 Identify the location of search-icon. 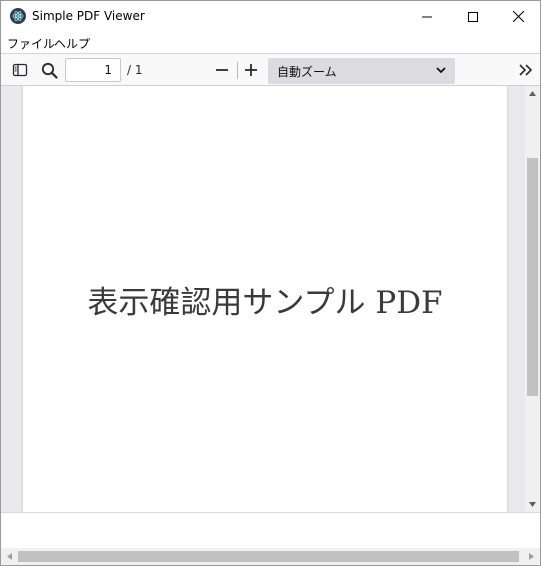
(49, 70).